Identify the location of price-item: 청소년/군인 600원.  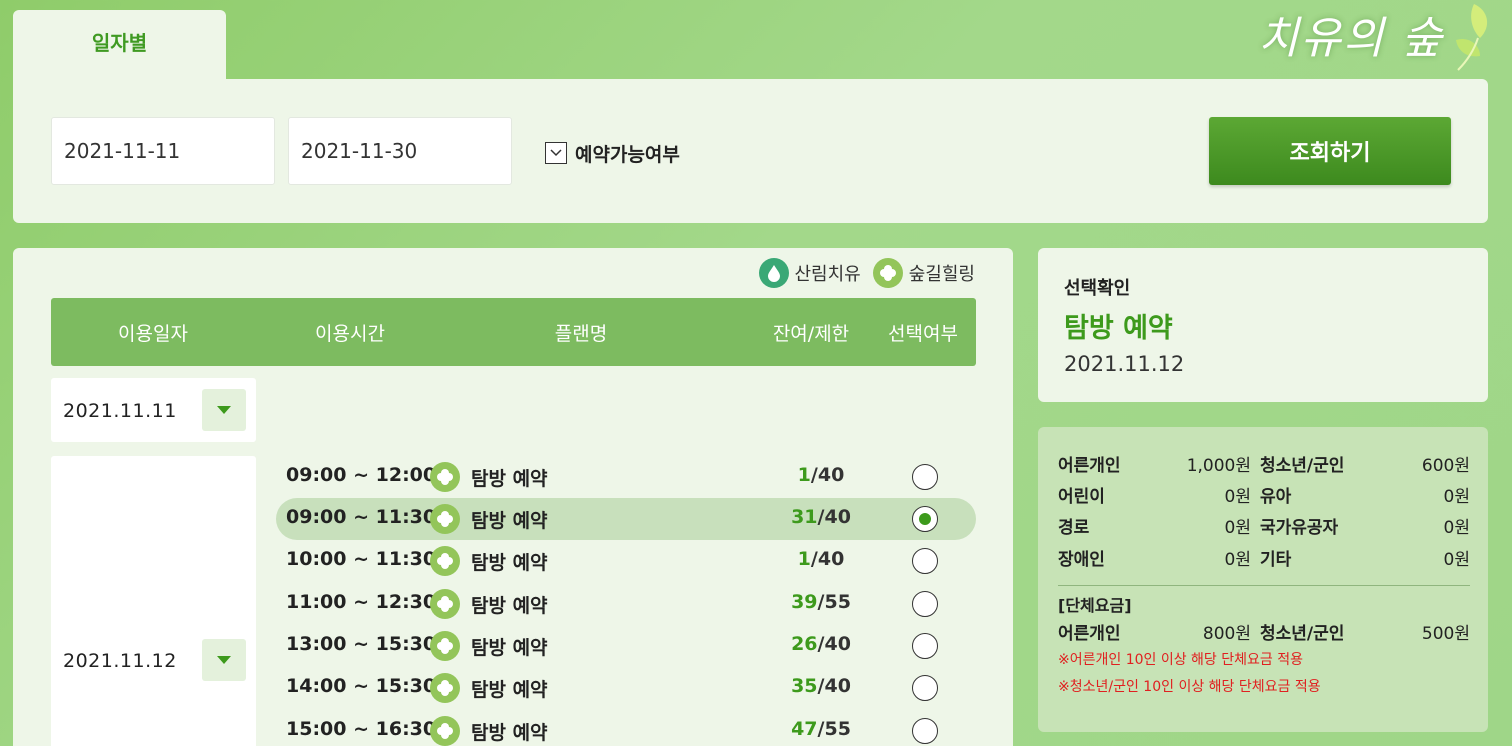
(1365, 463).